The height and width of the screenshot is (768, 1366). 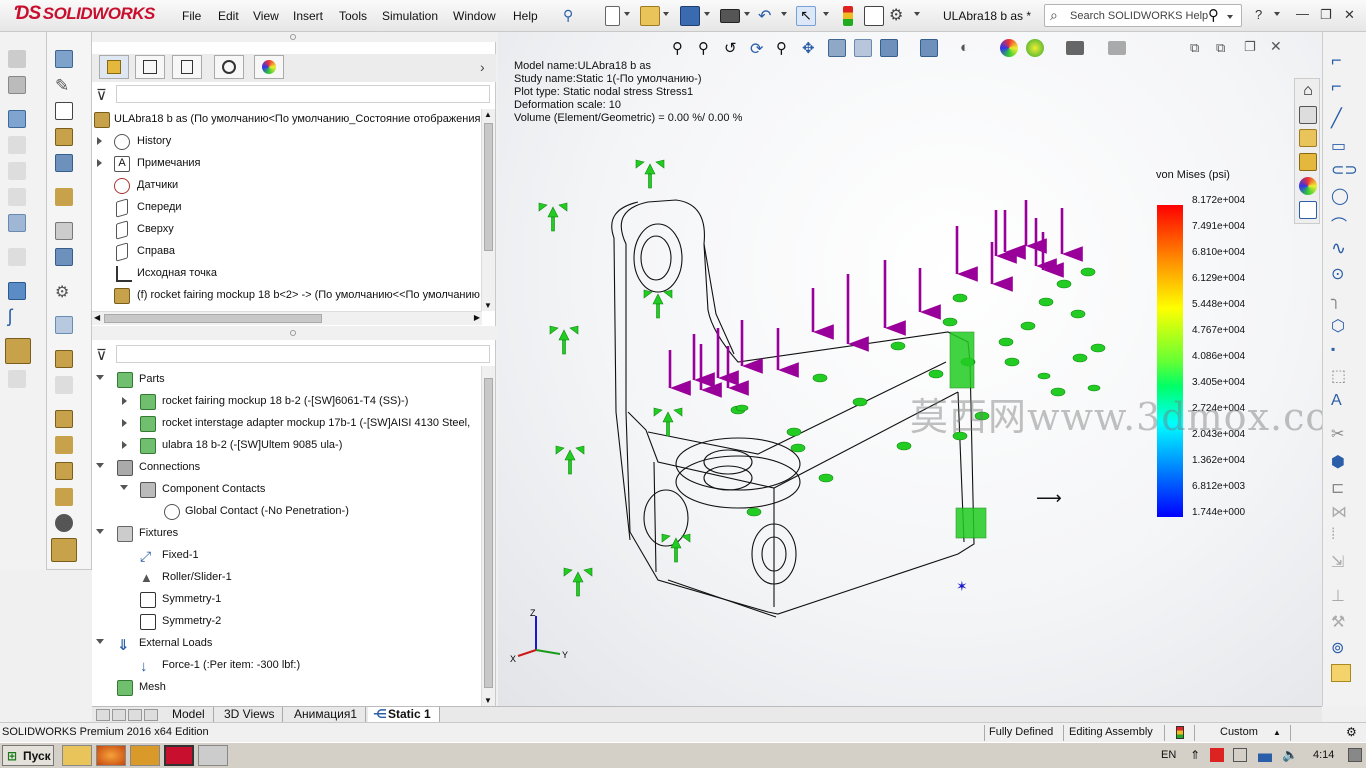 What do you see at coordinates (97, 317) in the screenshot?
I see `scroll-left-icon: ◀` at bounding box center [97, 317].